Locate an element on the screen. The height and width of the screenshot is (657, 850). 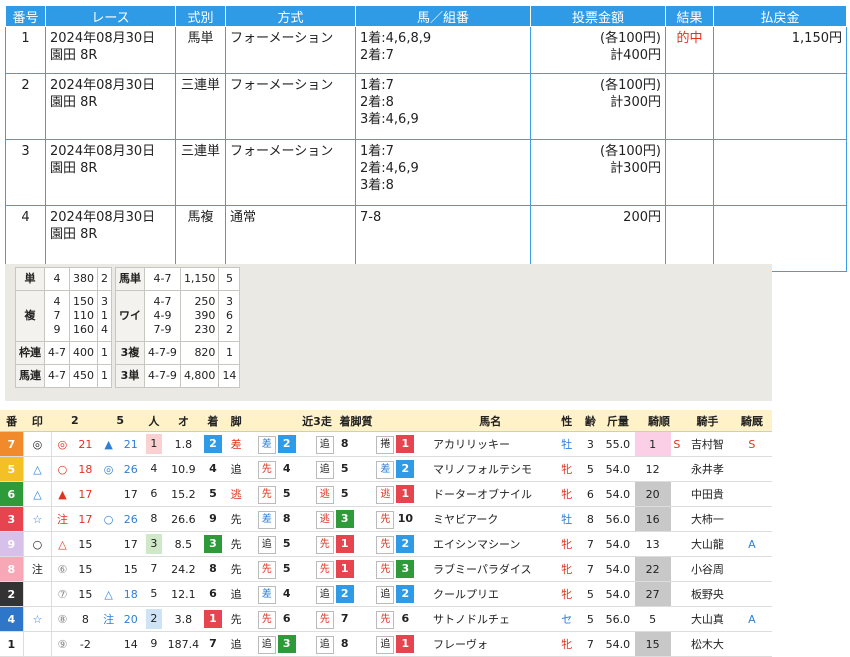
horse-name: サトノドルチェ is located at coordinates (490, 619).